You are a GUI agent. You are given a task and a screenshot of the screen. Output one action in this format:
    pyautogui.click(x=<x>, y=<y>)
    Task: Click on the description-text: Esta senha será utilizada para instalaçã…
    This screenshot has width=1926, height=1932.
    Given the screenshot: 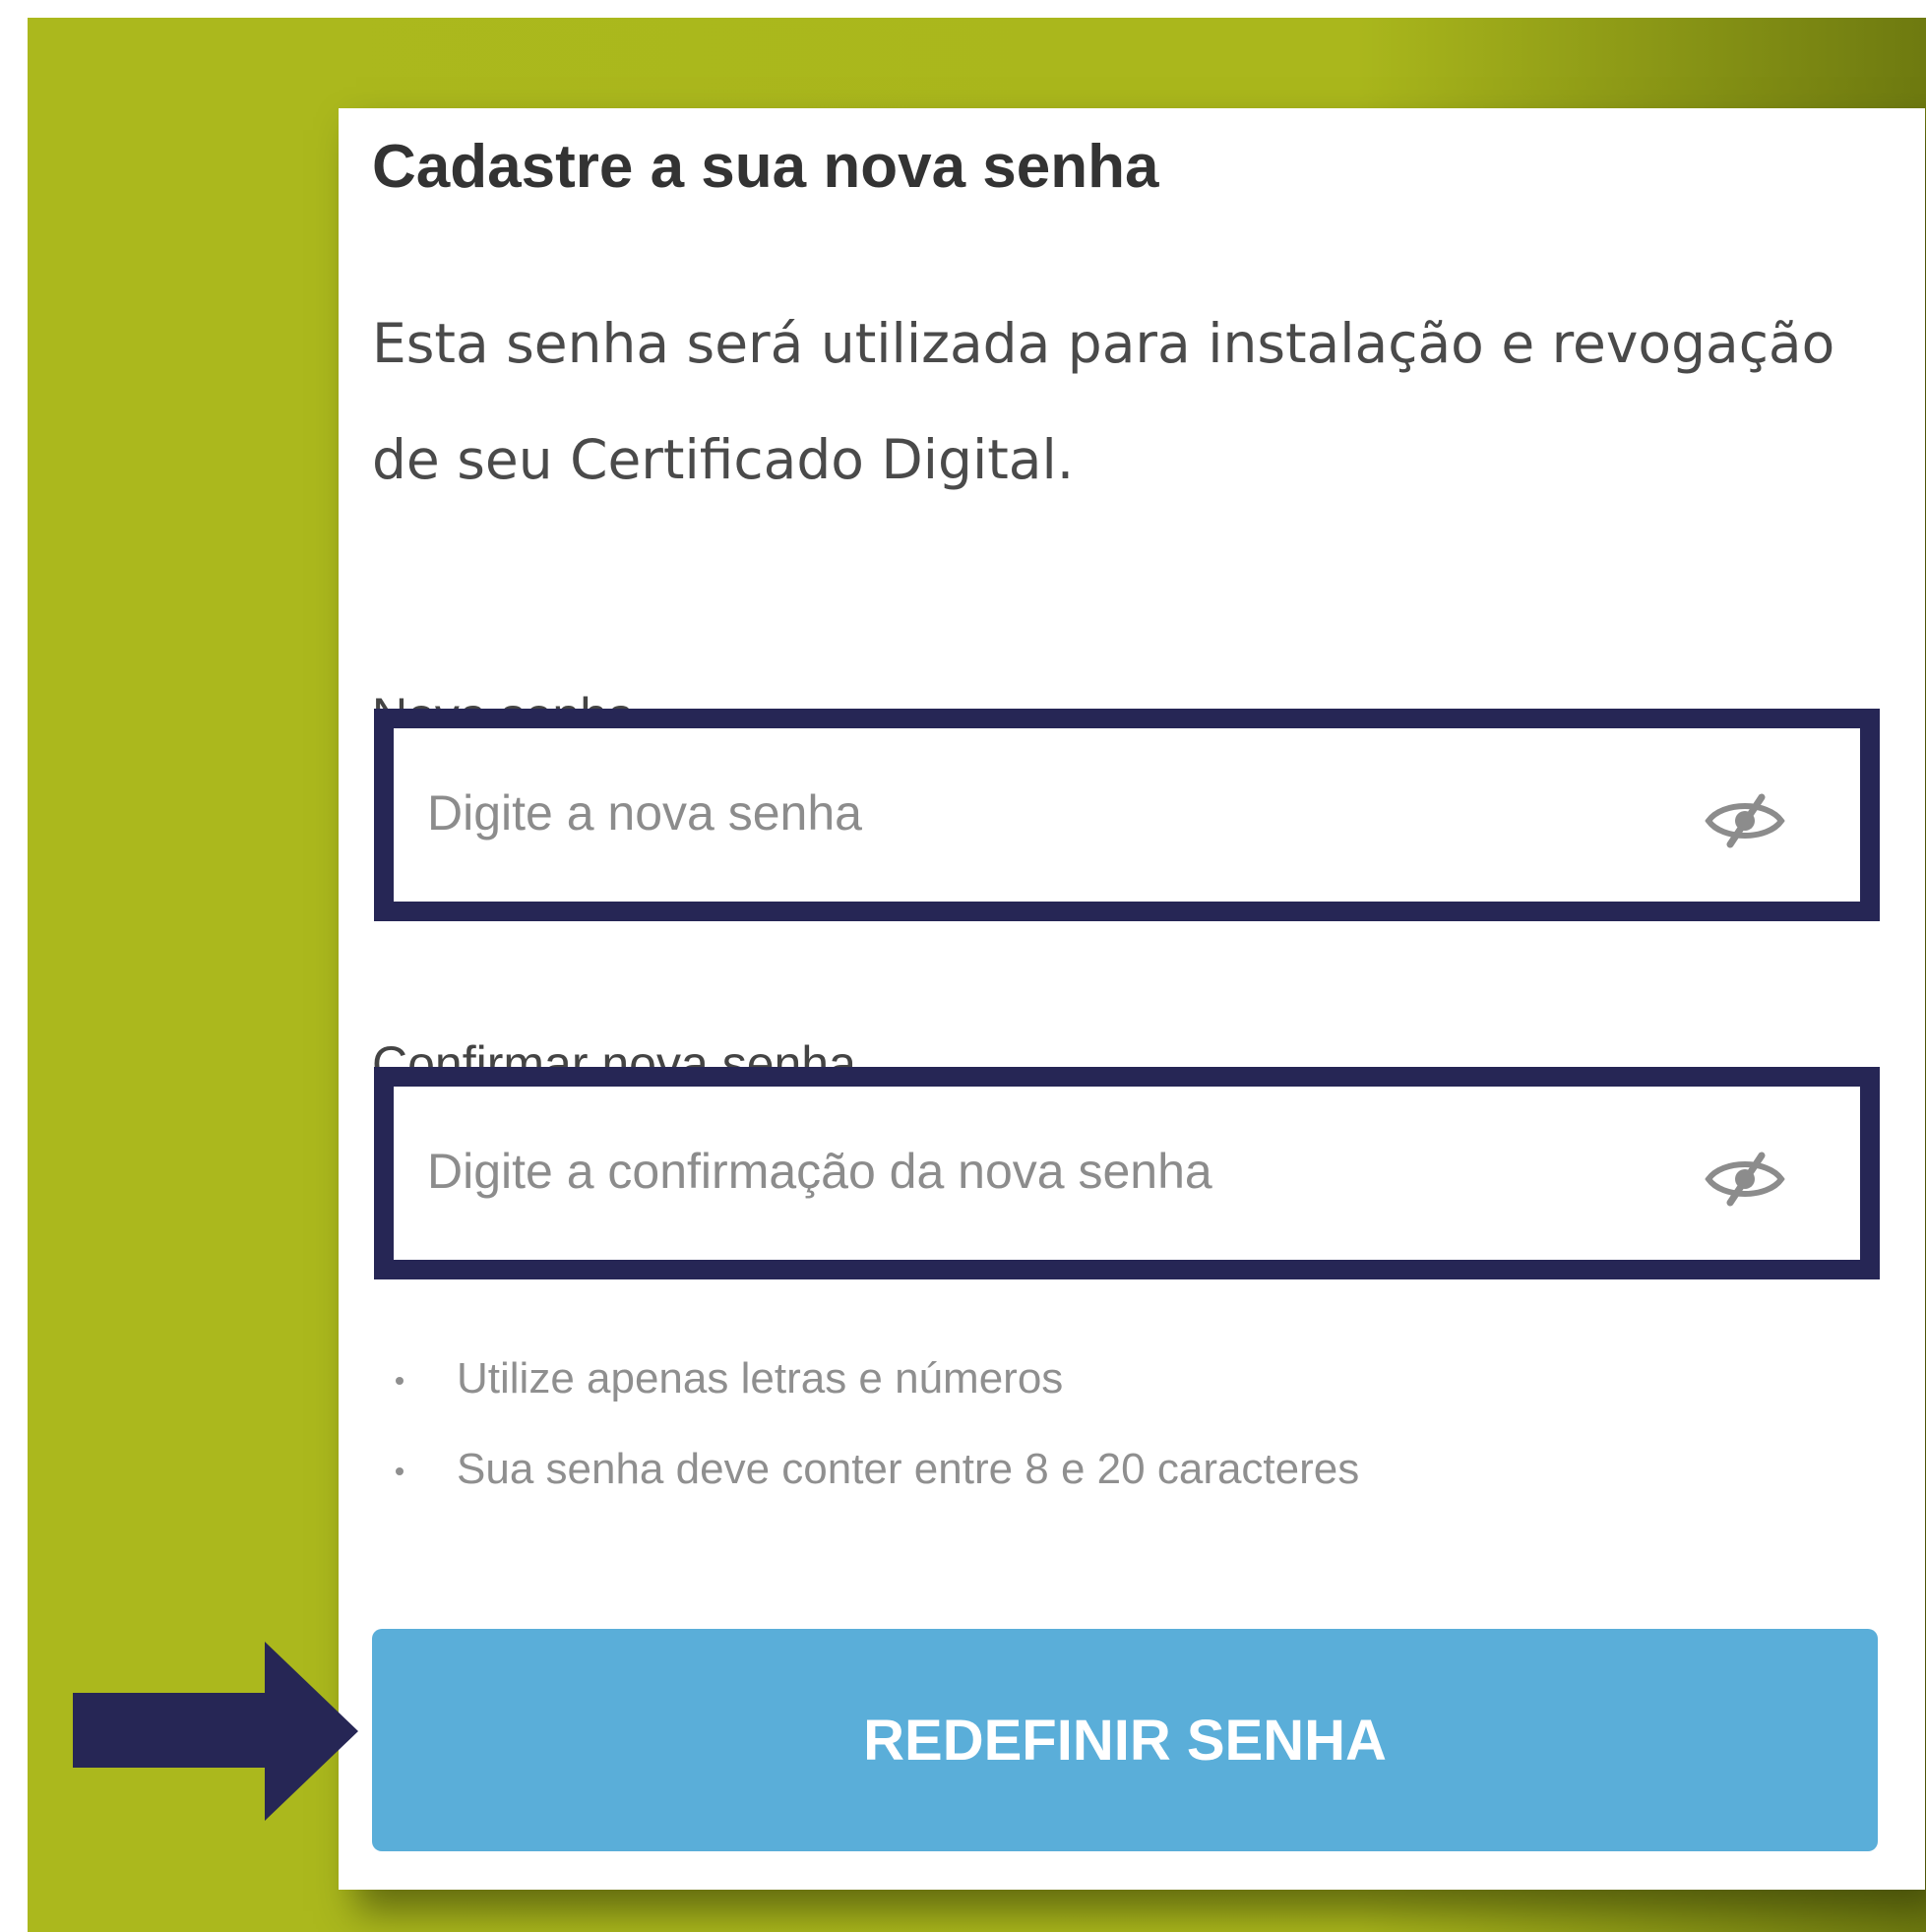 What is the action you would take?
    pyautogui.click(x=1104, y=401)
    